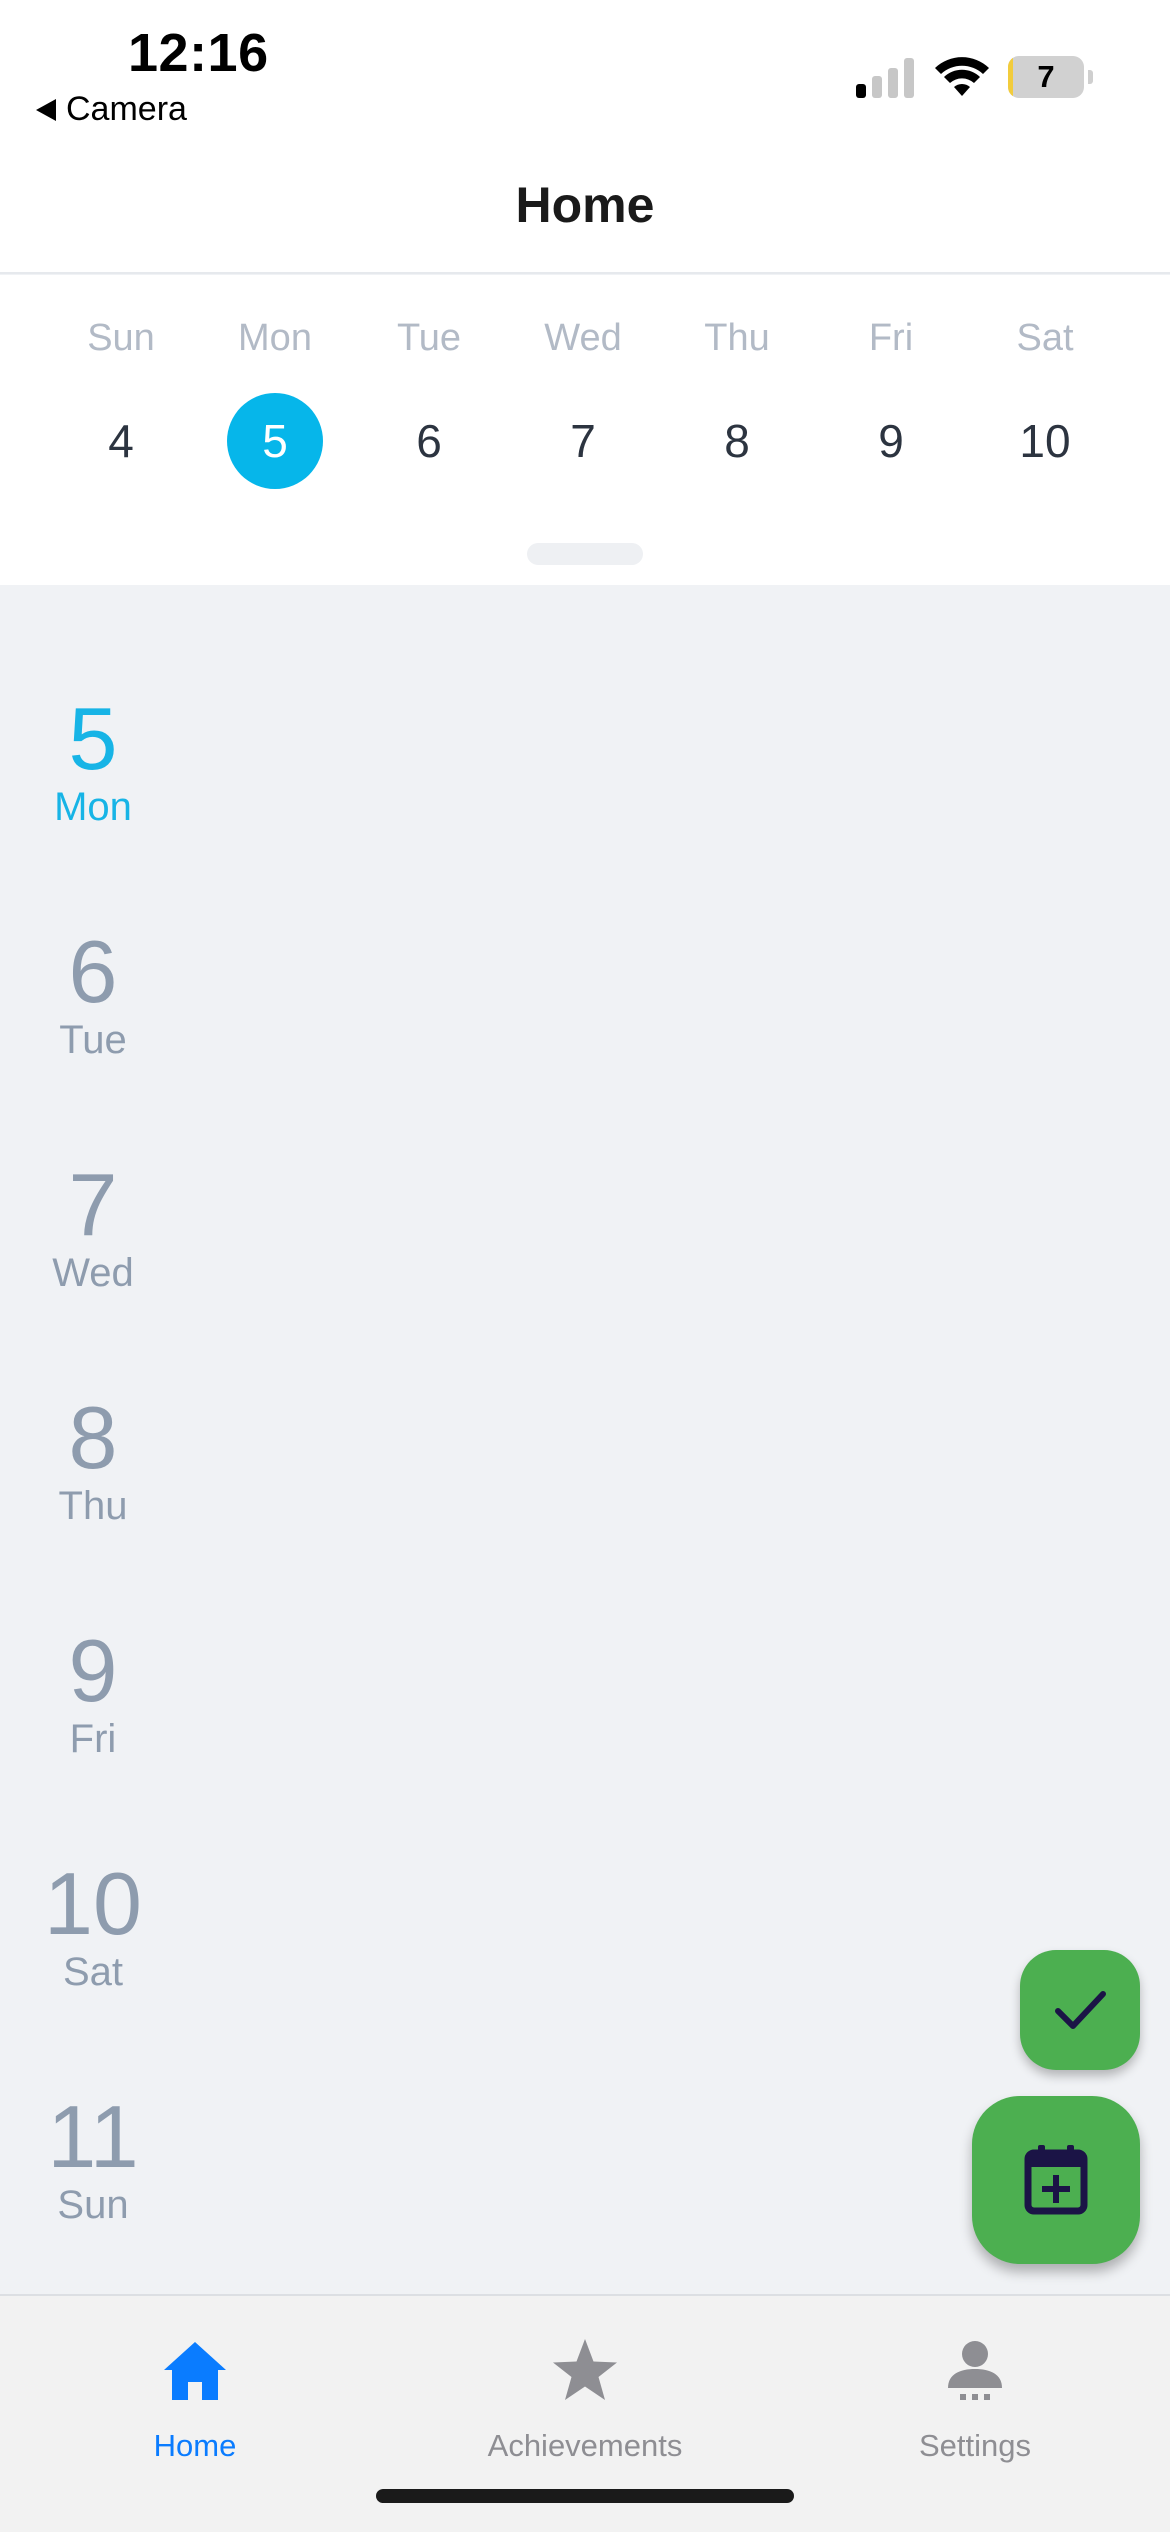  I want to click on agenda-day-wed: 7 Wed, so click(93, 1225).